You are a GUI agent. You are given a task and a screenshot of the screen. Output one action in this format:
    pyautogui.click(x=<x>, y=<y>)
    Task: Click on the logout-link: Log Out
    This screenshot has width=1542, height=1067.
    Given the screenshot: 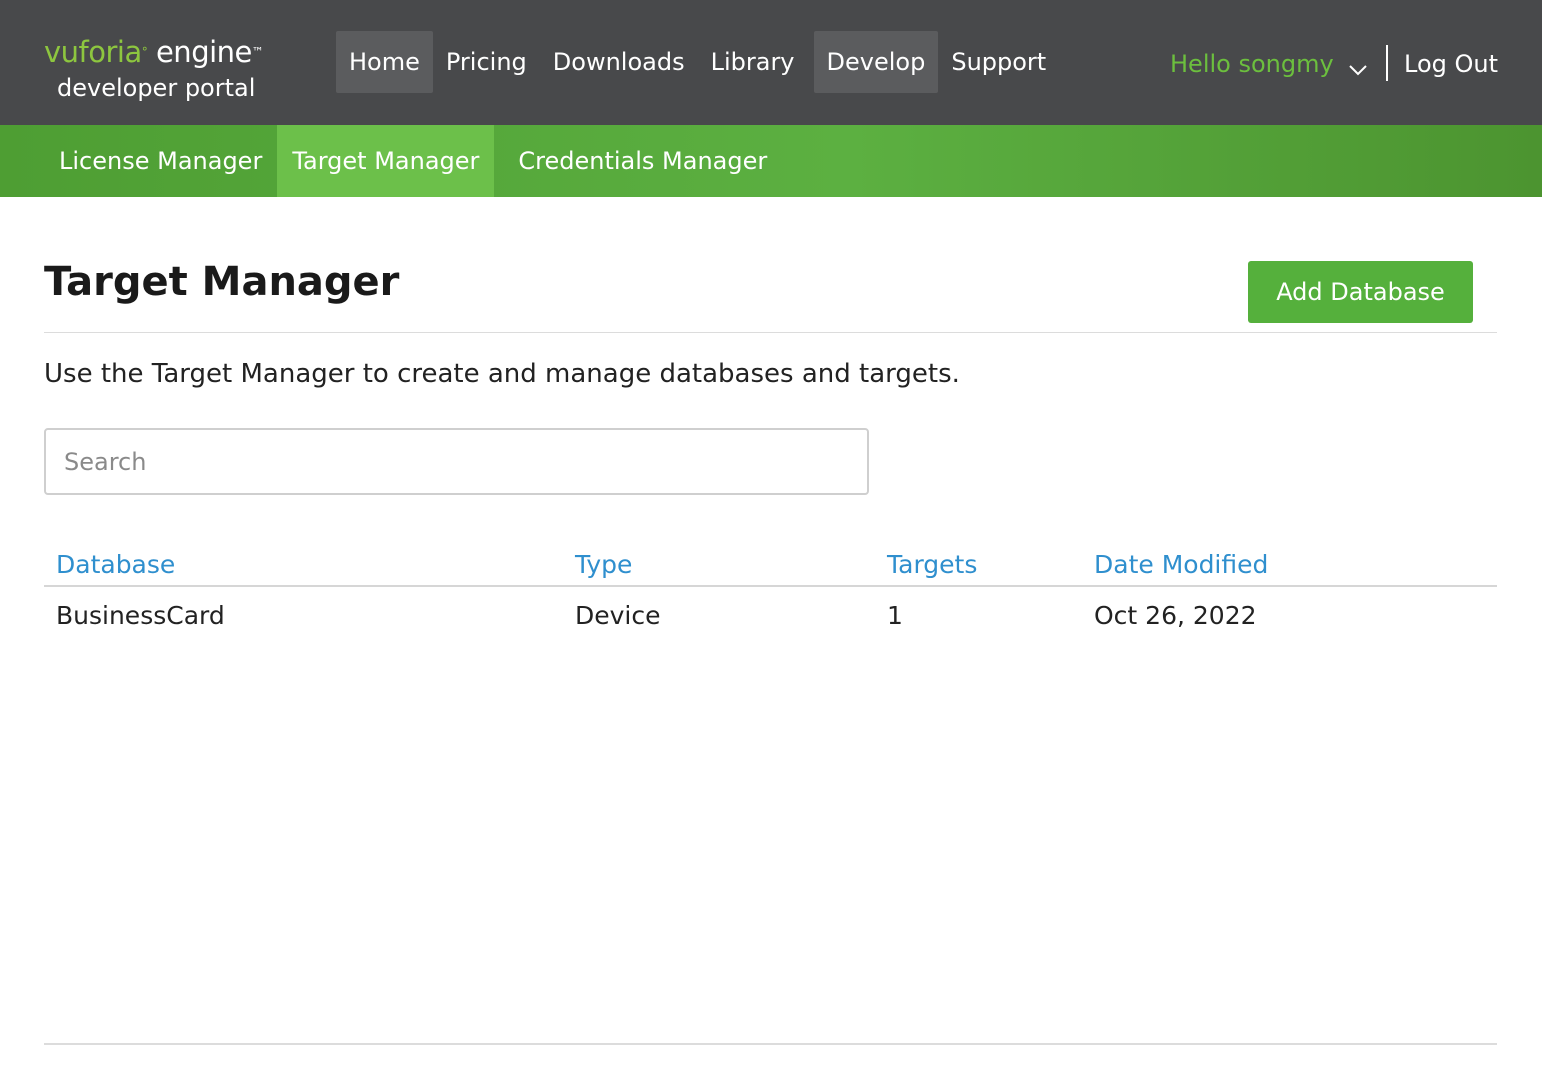 What is the action you would take?
    pyautogui.click(x=1451, y=64)
    